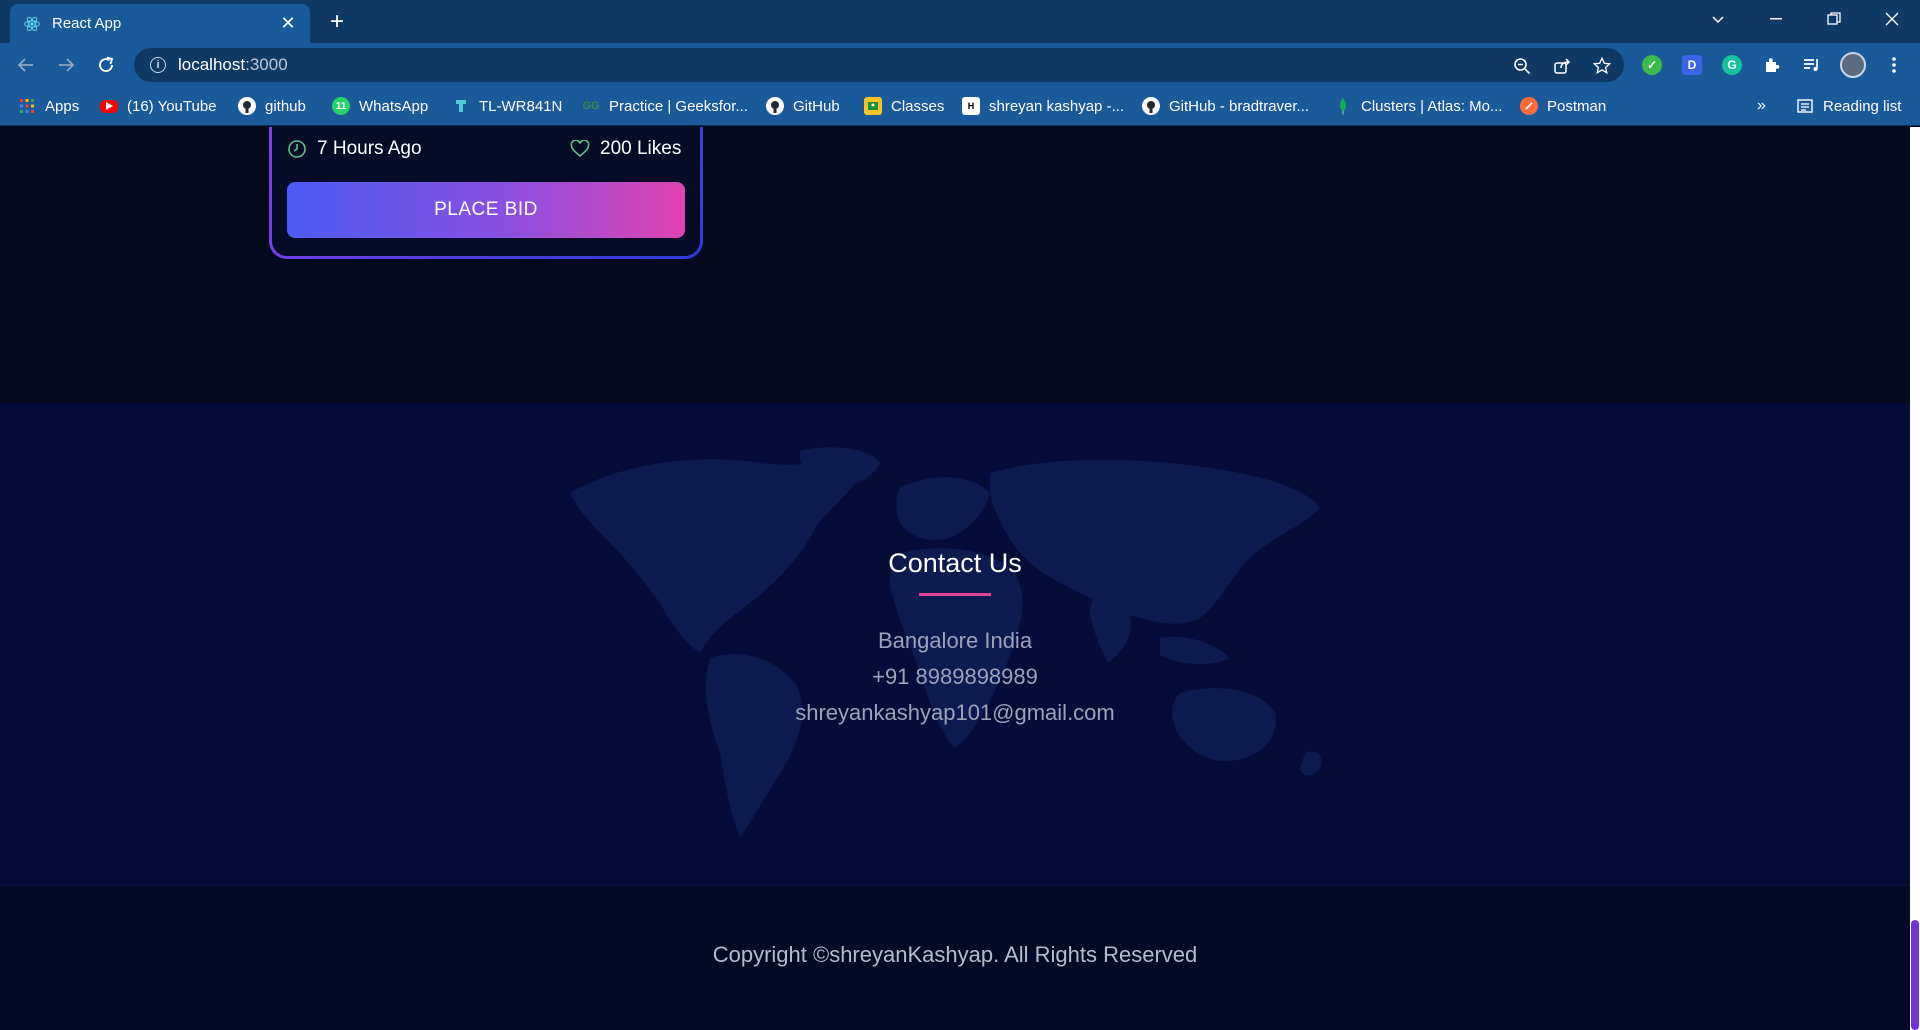 This screenshot has height=1030, width=1920. Describe the element at coordinates (955, 677) in the screenshot. I see `contact-phone: +91 8989898989` at that location.